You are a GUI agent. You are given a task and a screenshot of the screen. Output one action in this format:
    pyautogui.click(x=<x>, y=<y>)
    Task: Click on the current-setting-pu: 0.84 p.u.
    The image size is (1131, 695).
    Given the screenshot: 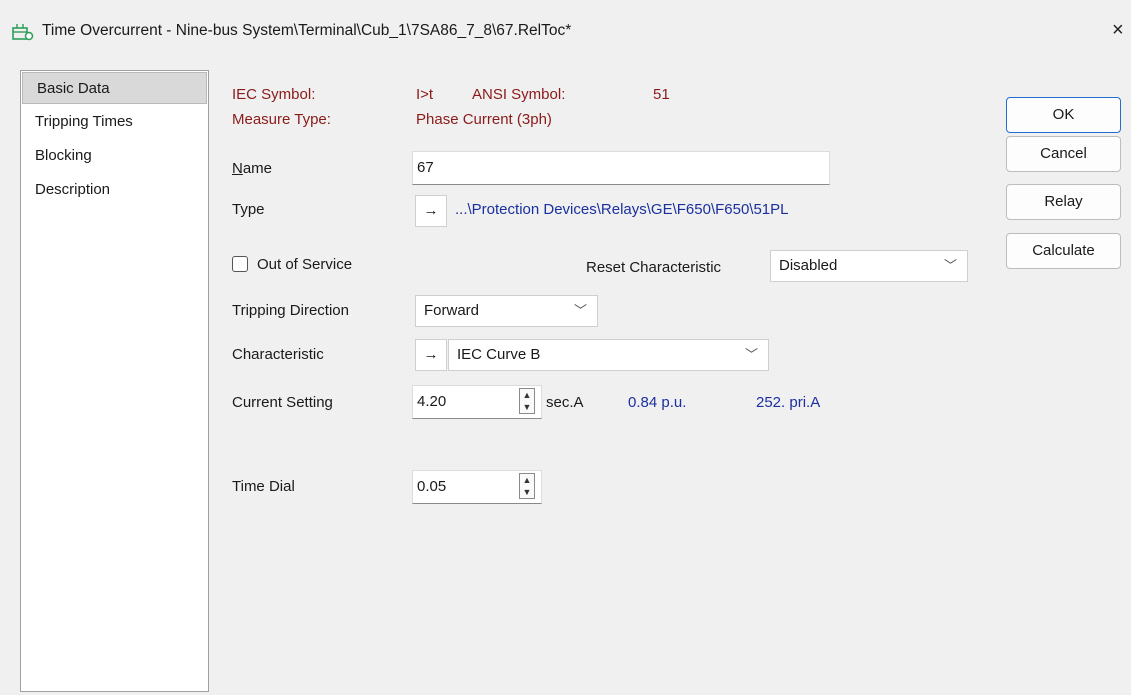 What is the action you would take?
    pyautogui.click(x=657, y=402)
    